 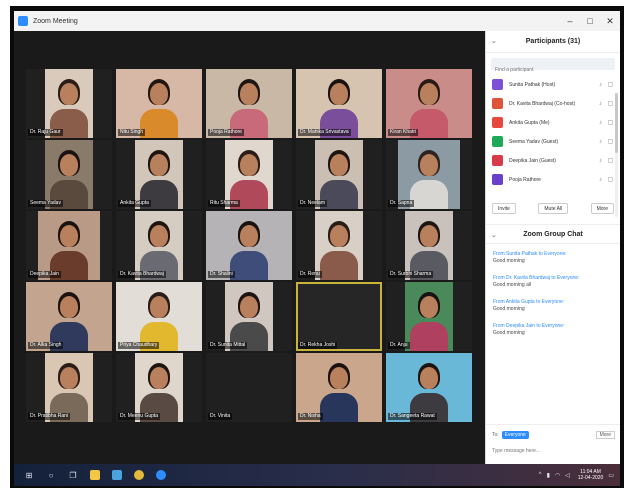 I want to click on participant-actions: Invite Mute All More, so click(x=553, y=208).